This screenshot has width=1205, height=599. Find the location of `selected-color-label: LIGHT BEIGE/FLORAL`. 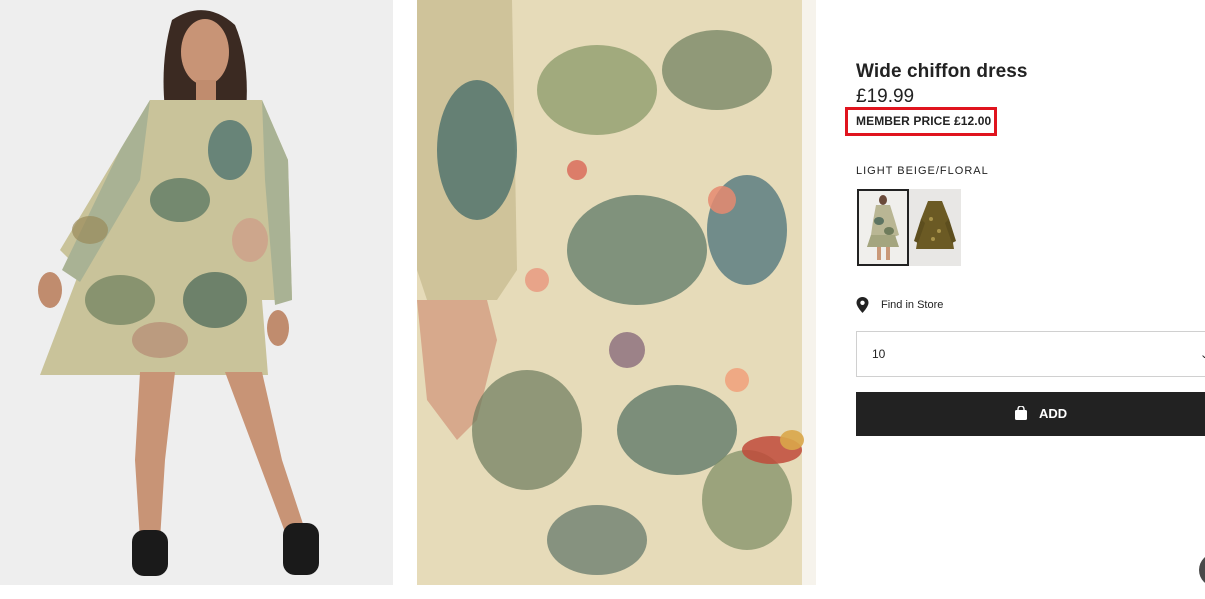

selected-color-label: LIGHT BEIGE/FLORAL is located at coordinates (922, 171).